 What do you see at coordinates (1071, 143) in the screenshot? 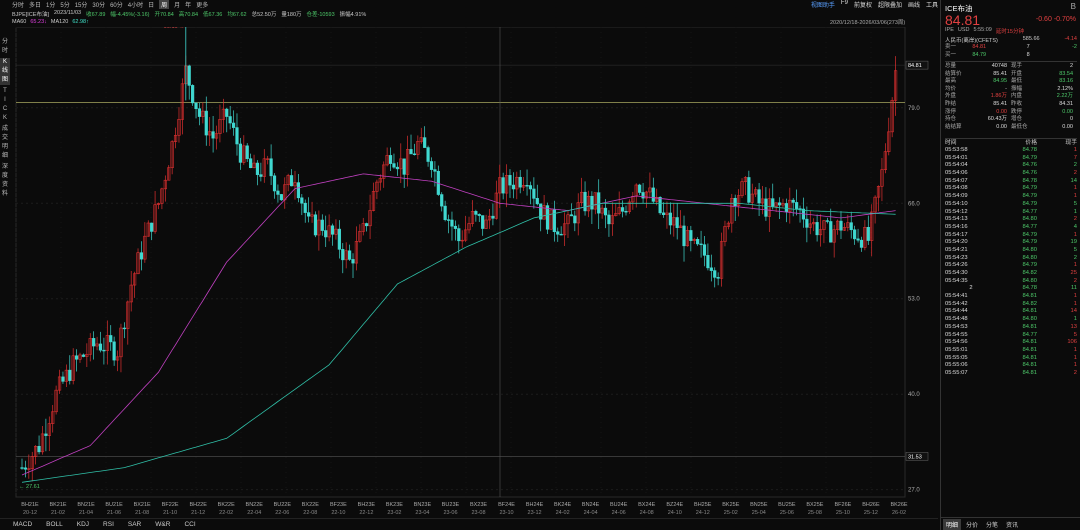
I see `tick-header-volume: 现手` at bounding box center [1071, 143].